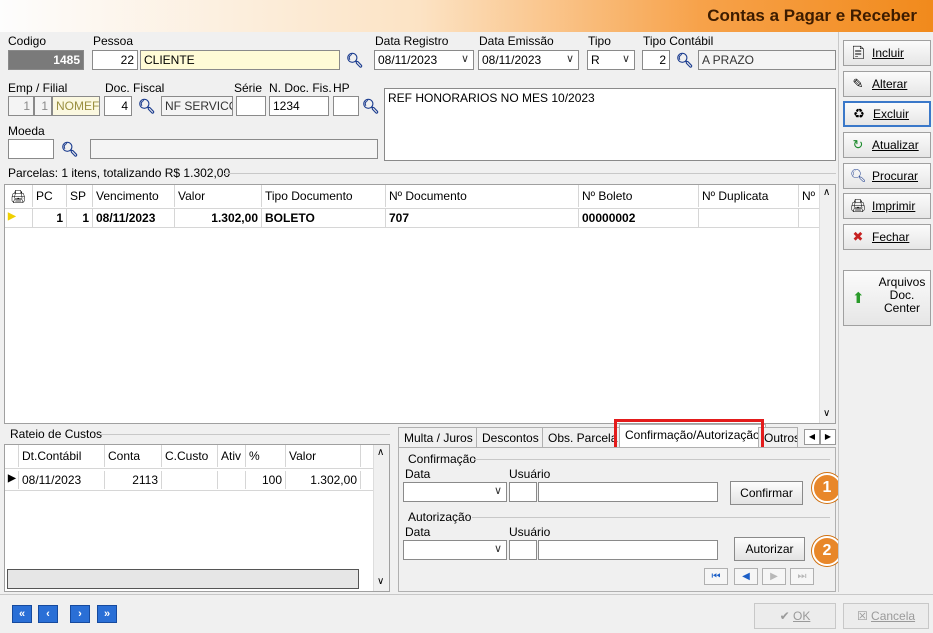 Image resolution: width=933 pixels, height=633 pixels. What do you see at coordinates (656, 60) in the screenshot?
I see `tipo-contabil-code-field: 2` at bounding box center [656, 60].